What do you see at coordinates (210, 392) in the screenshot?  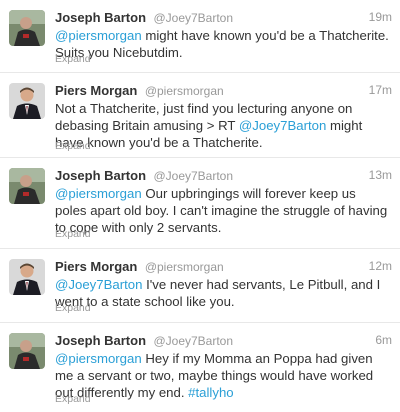 I see `hashtag-link: #tallyho` at bounding box center [210, 392].